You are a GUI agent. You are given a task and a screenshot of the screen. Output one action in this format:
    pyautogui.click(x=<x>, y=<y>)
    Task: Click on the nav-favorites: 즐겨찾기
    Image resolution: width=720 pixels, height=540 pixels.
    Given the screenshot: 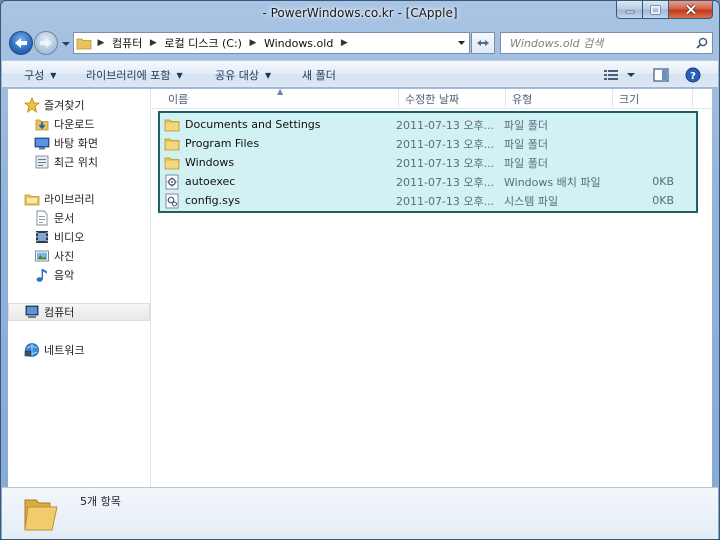 What is the action you would take?
    pyautogui.click(x=95, y=105)
    